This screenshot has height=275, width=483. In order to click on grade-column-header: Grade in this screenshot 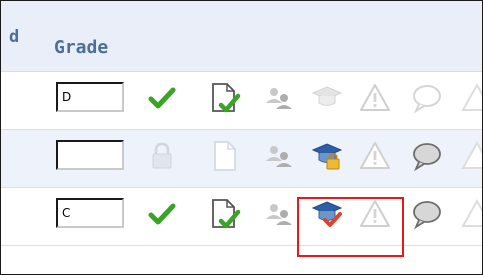, I will do `click(81, 47)`.